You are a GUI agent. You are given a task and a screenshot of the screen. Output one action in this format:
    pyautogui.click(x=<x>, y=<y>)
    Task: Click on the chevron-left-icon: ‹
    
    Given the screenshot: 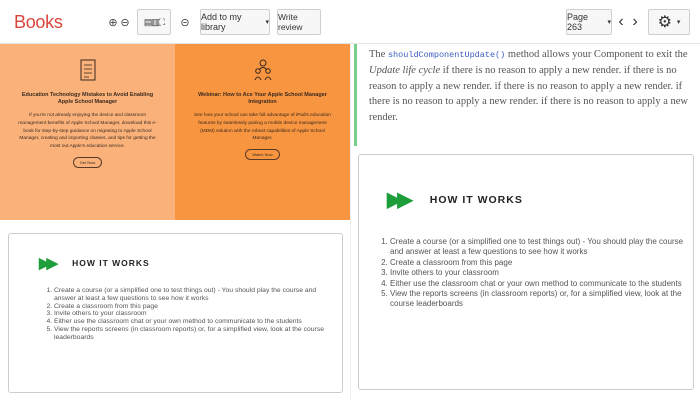 What is the action you would take?
    pyautogui.click(x=621, y=21)
    